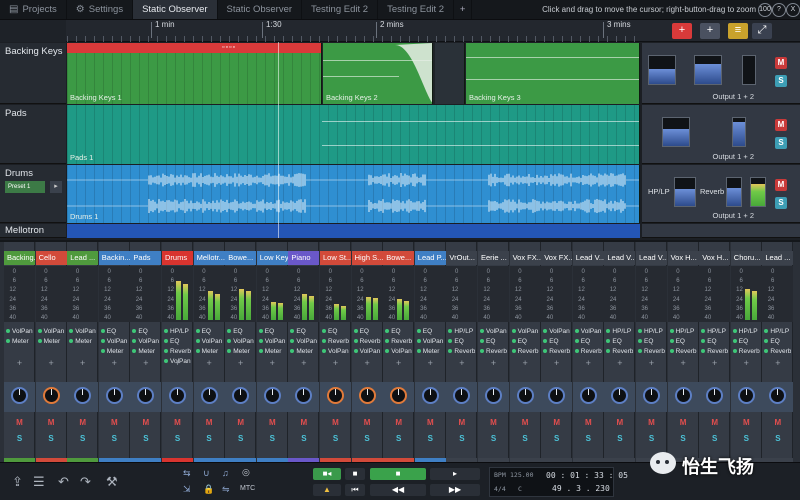 The height and width of the screenshot is (500, 800). What do you see at coordinates (112, 482) in the screenshot?
I see `wrench-icon: ⚒` at bounding box center [112, 482].